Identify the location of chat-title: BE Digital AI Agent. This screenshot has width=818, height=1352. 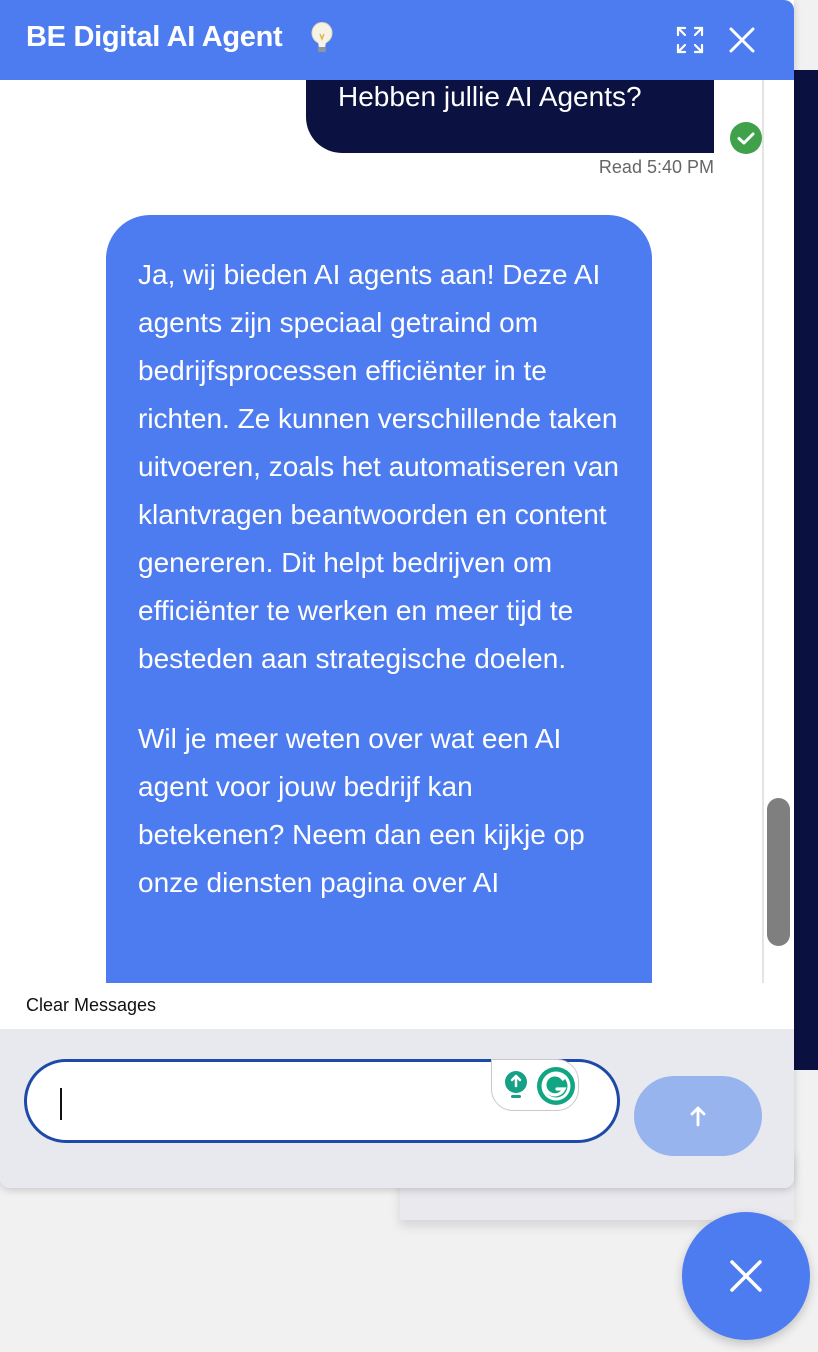
(154, 37).